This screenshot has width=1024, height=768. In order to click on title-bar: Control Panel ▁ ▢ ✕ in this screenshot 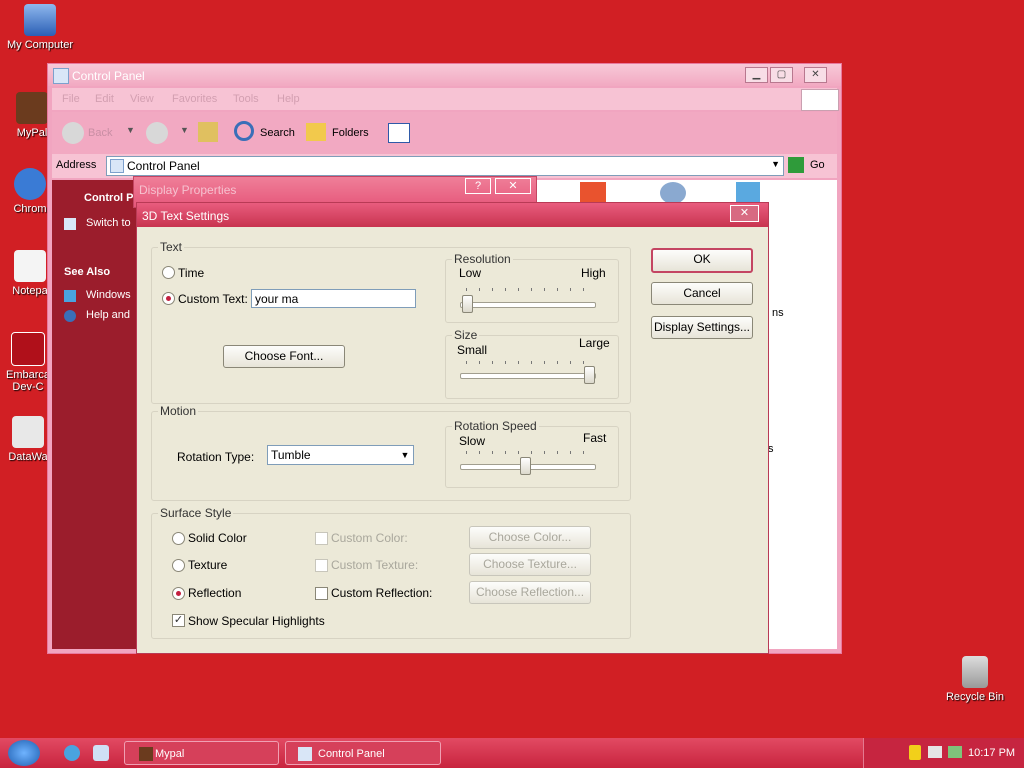, I will do `click(444, 75)`.